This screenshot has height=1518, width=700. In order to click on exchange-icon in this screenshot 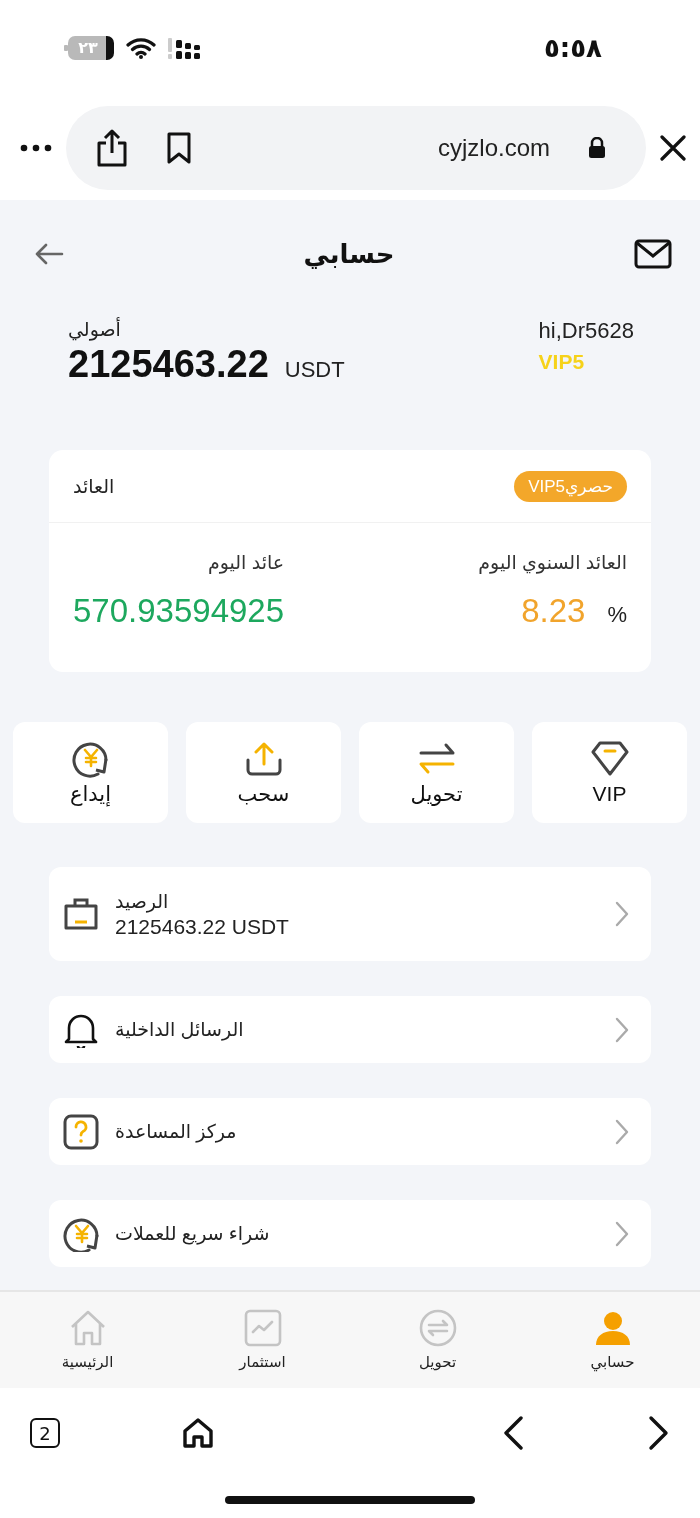, I will do `click(437, 1328)`.